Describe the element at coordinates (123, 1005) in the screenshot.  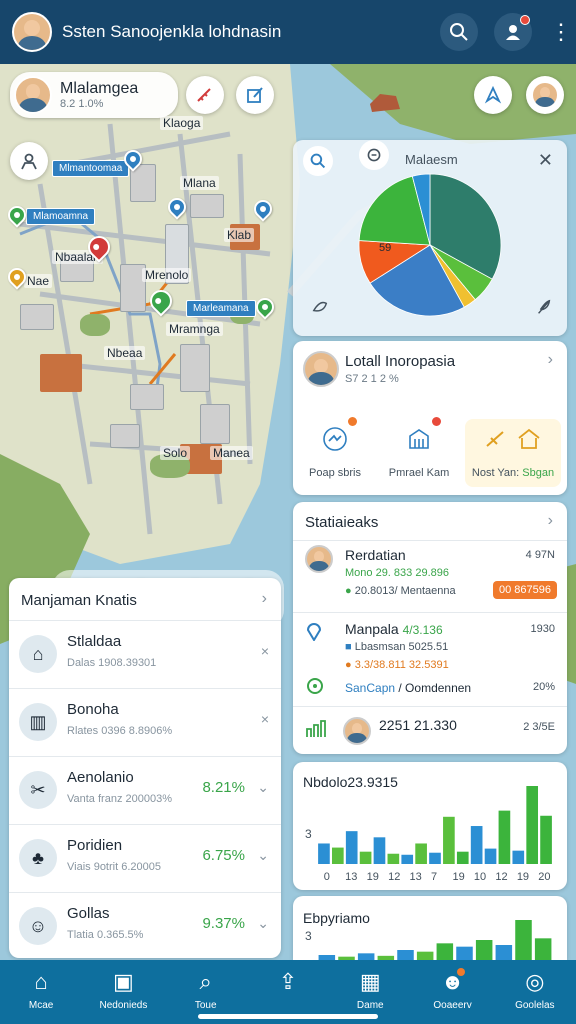
I see `nav-label: Nedonieds` at that location.